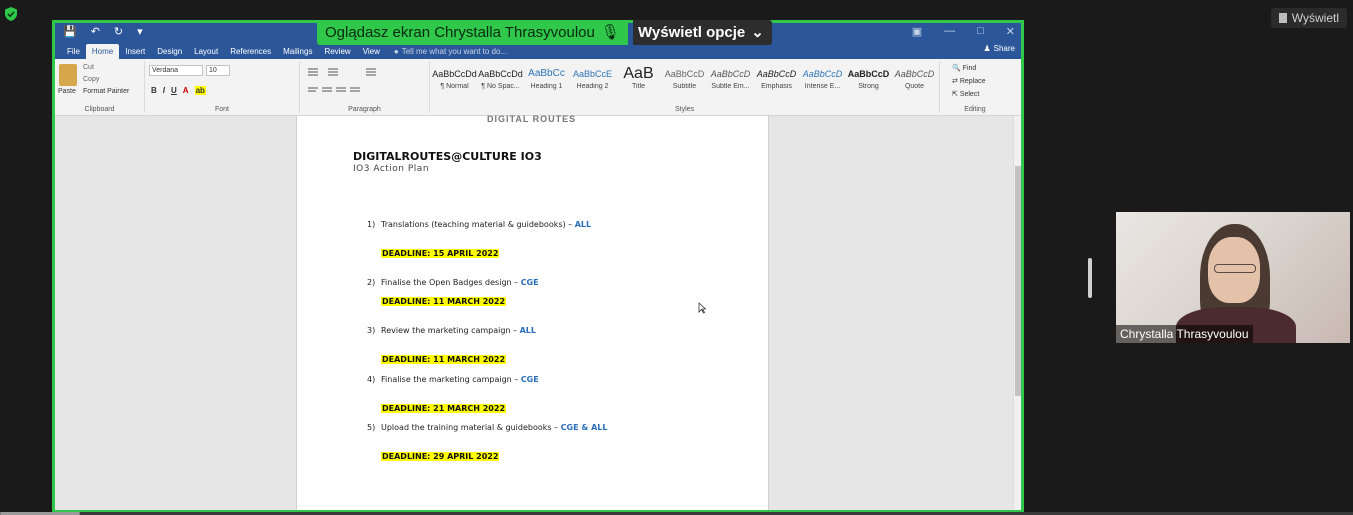  I want to click on minimize-icon: —, so click(949, 31).